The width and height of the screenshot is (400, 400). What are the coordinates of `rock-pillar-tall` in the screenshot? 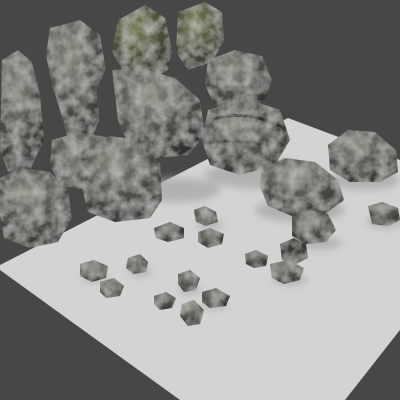 It's located at (76, 80).